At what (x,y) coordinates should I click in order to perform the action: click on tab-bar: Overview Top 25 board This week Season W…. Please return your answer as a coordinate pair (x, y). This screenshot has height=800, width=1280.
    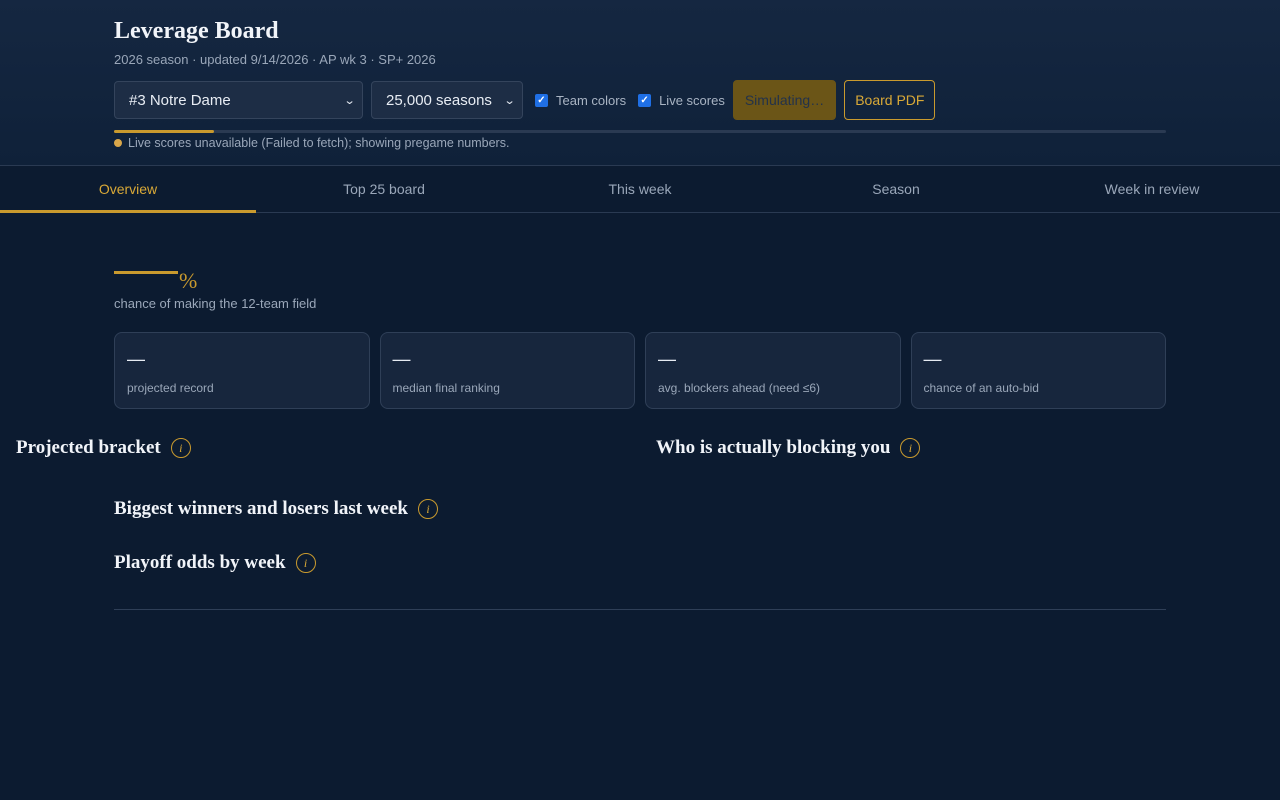
    Looking at the image, I should click on (640, 189).